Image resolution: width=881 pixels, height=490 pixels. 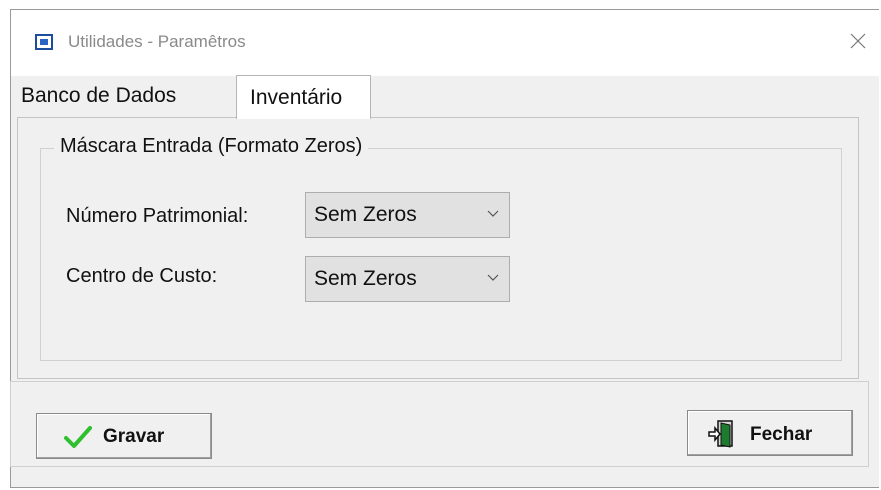 What do you see at coordinates (157, 41) in the screenshot?
I see `window-title: Utilidades - Paramêtros` at bounding box center [157, 41].